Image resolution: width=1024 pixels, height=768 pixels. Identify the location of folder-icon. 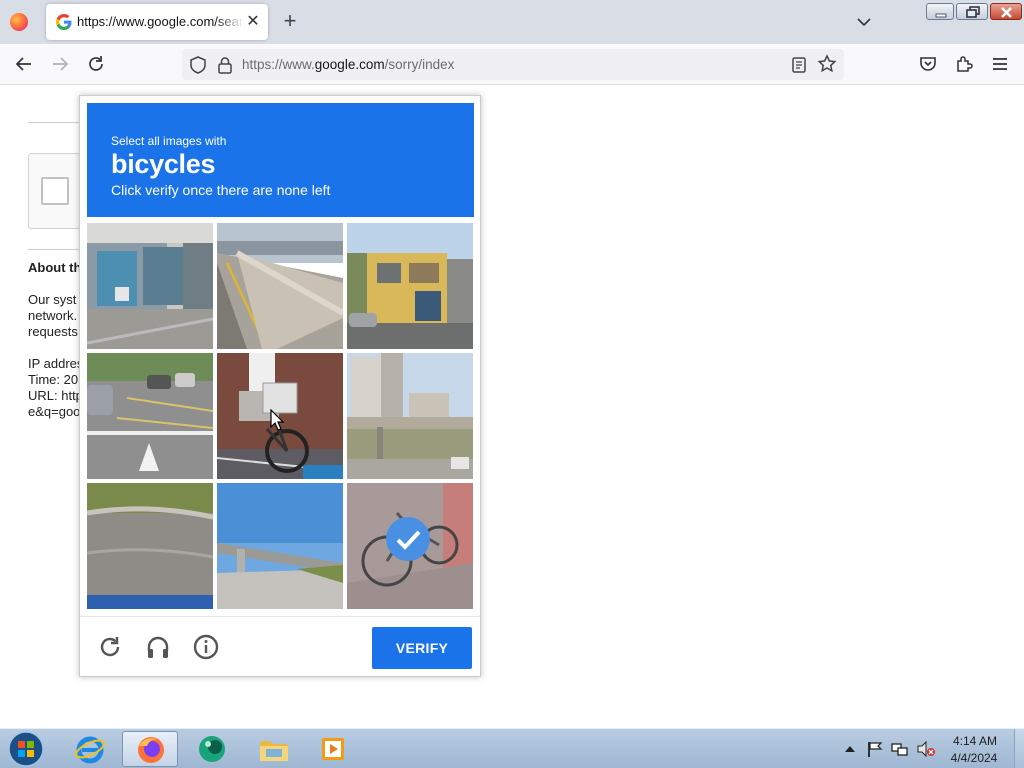
(274, 751).